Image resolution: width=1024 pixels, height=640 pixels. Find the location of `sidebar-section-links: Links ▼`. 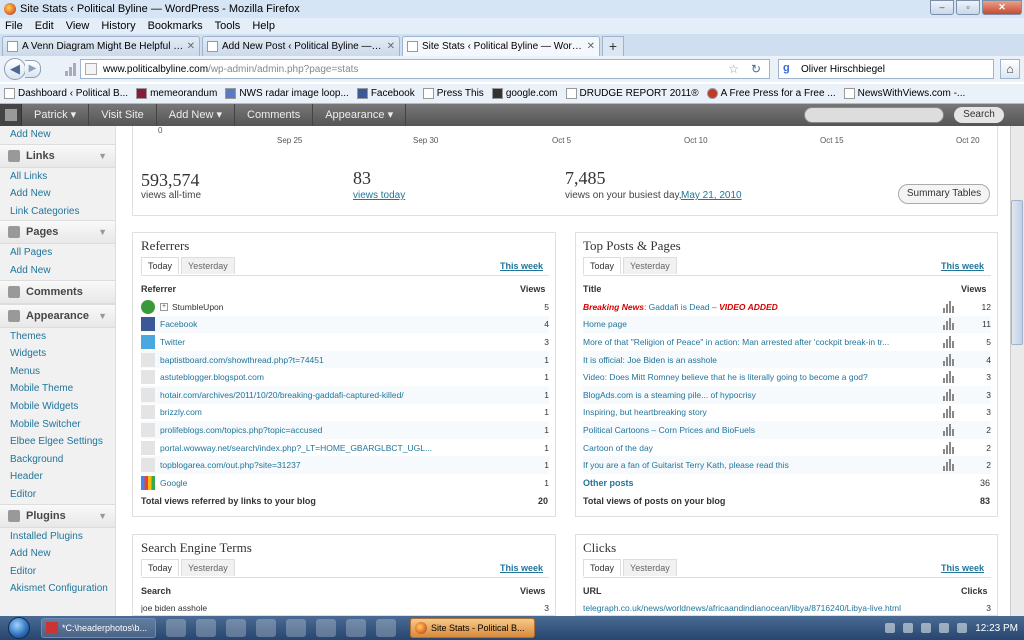

sidebar-section-links: Links ▼ is located at coordinates (57, 155).